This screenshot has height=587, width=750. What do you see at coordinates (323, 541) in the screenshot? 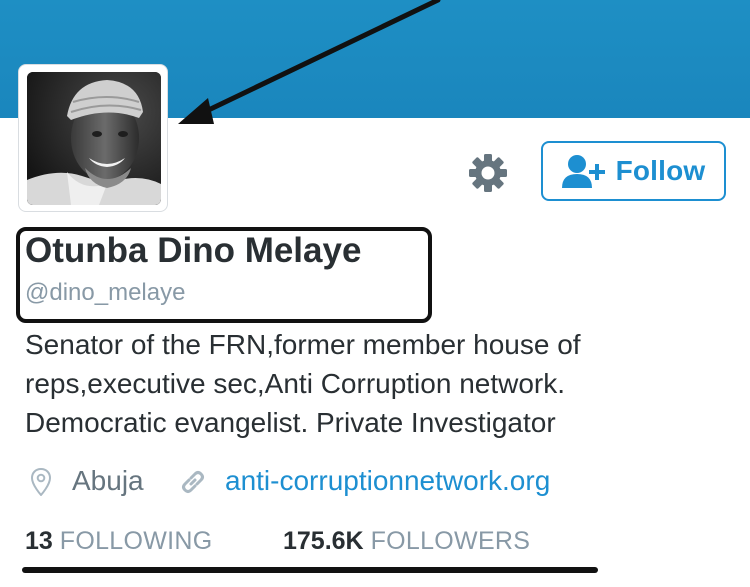
I see `followers-count: 175.6K` at bounding box center [323, 541].